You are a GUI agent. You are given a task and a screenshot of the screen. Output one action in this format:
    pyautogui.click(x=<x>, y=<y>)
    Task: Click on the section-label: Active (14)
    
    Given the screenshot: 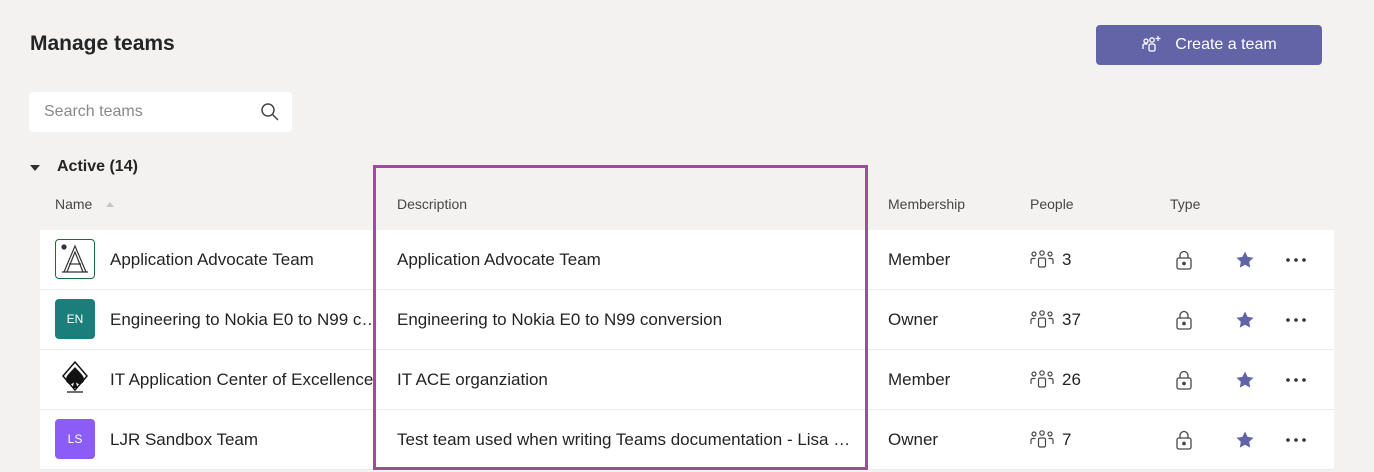 What is the action you would take?
    pyautogui.click(x=97, y=166)
    